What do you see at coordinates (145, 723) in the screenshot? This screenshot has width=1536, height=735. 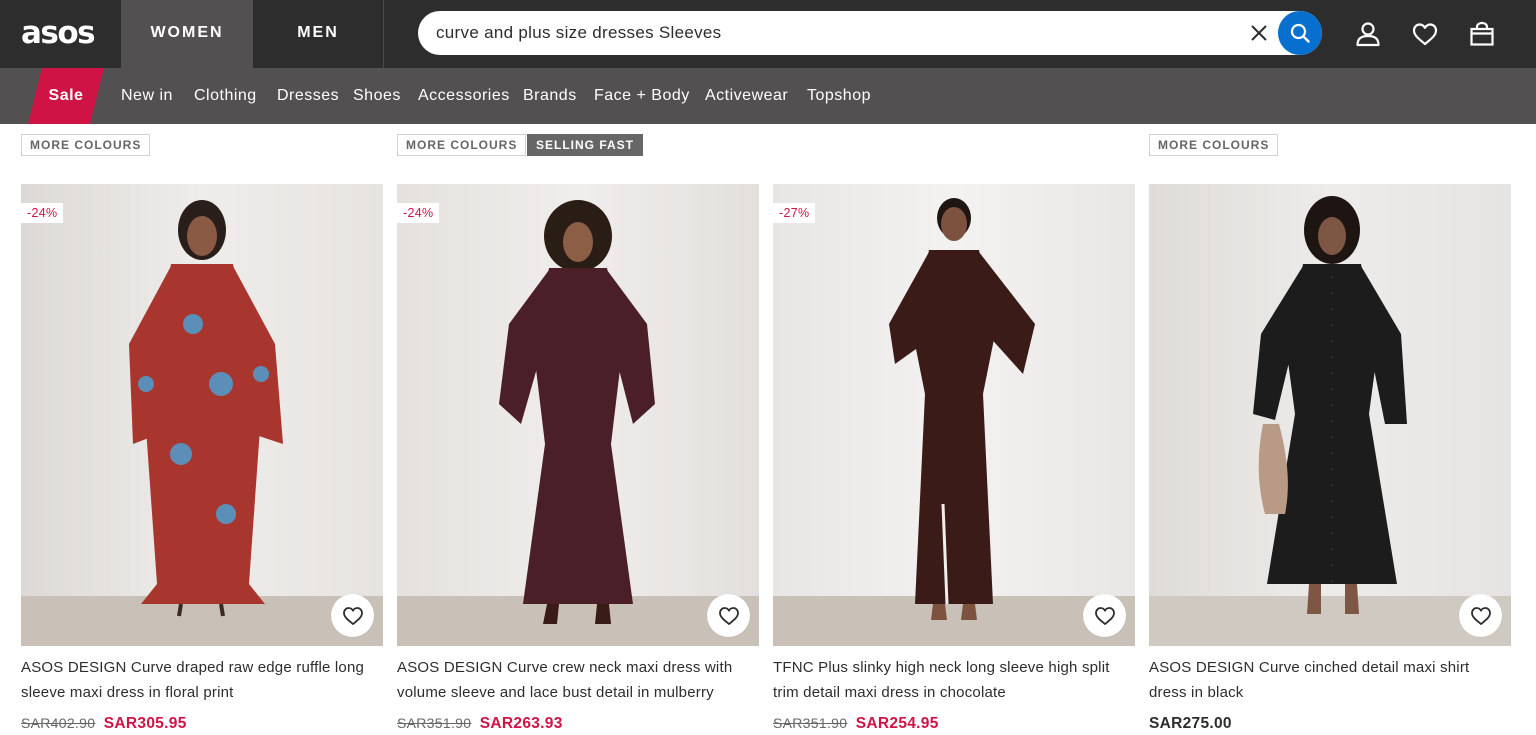 I see `sale-price: SAR305.95` at bounding box center [145, 723].